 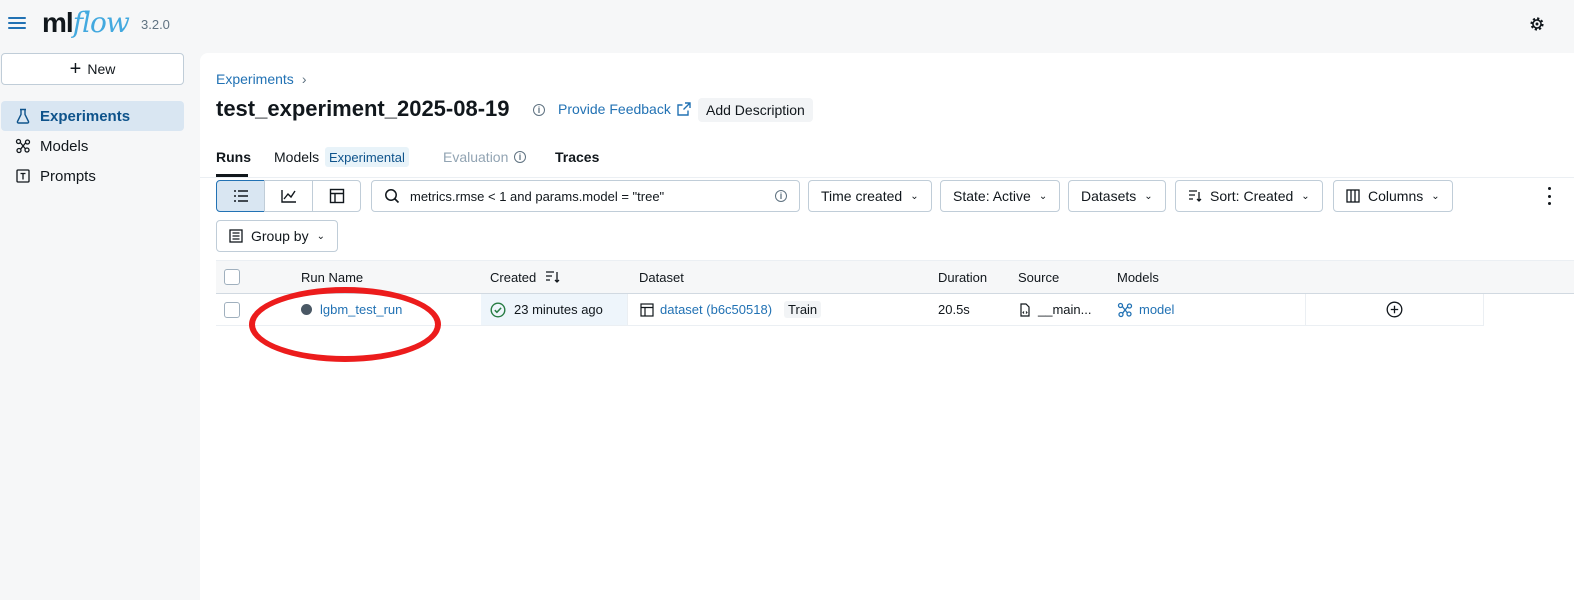 I want to click on tab-runs: Runs, so click(x=233, y=157).